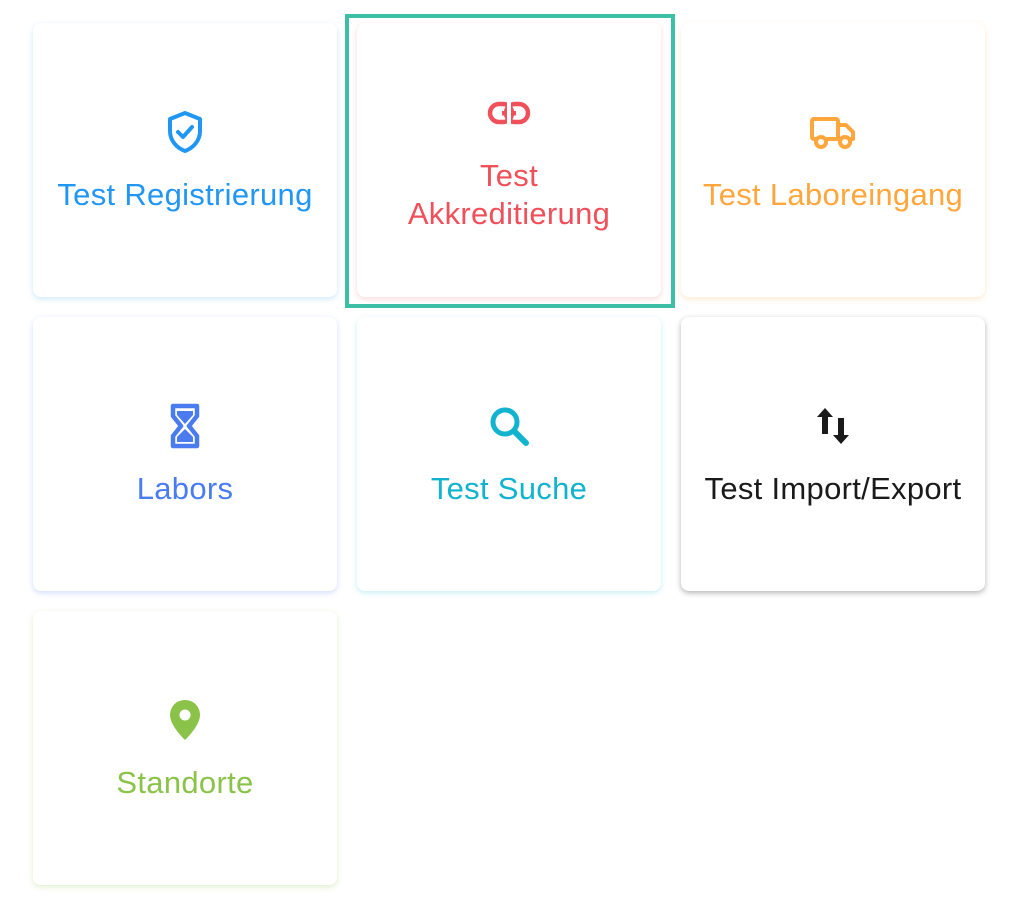 This screenshot has height=916, width=1024. I want to click on tile-label: Standorte, so click(185, 782).